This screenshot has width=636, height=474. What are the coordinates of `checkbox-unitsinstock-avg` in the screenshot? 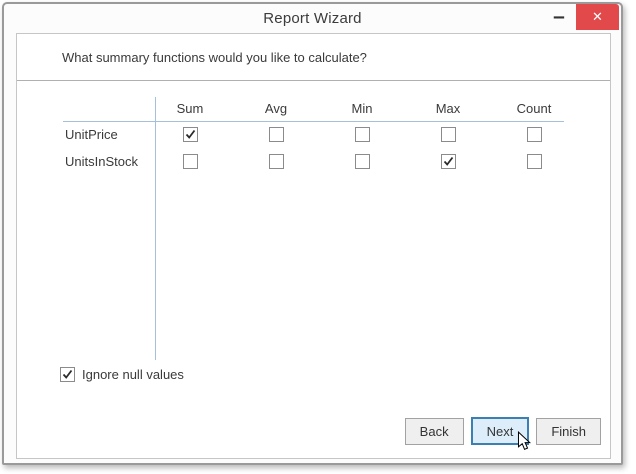 It's located at (276, 161).